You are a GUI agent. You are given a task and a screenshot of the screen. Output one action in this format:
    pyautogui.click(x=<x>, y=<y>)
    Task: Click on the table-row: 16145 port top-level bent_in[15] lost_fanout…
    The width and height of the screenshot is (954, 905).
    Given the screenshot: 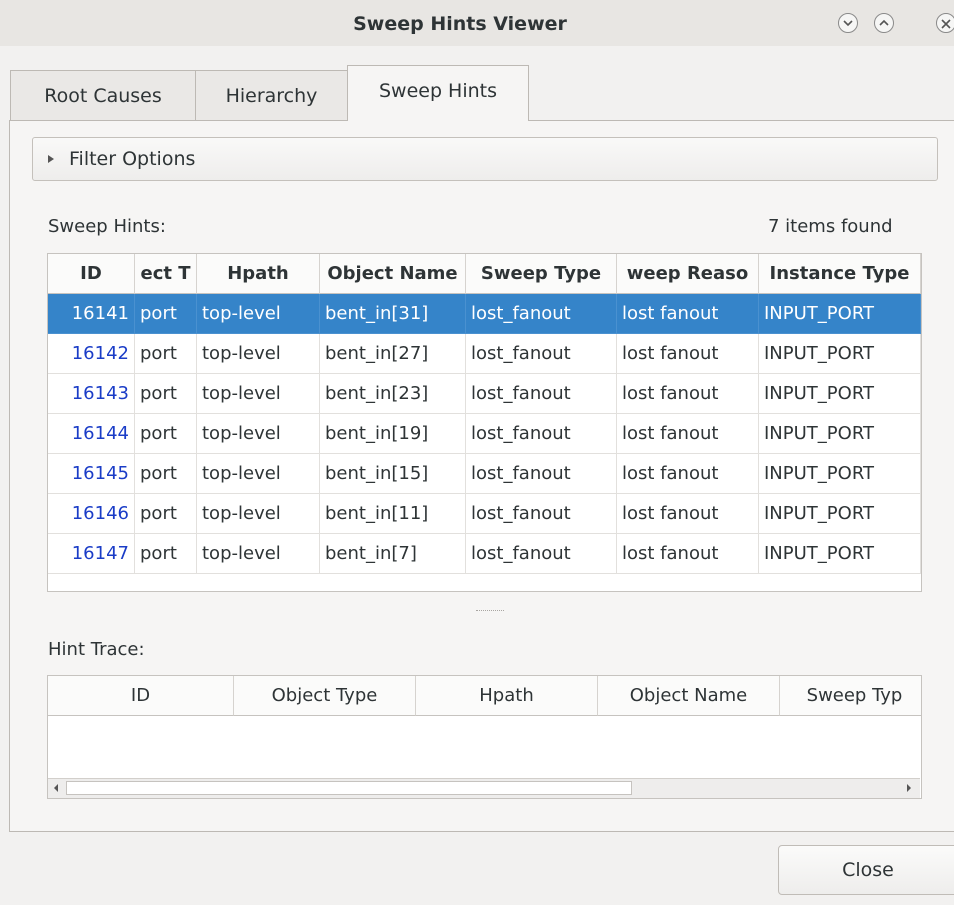 What is the action you would take?
    pyautogui.click(x=484, y=474)
    